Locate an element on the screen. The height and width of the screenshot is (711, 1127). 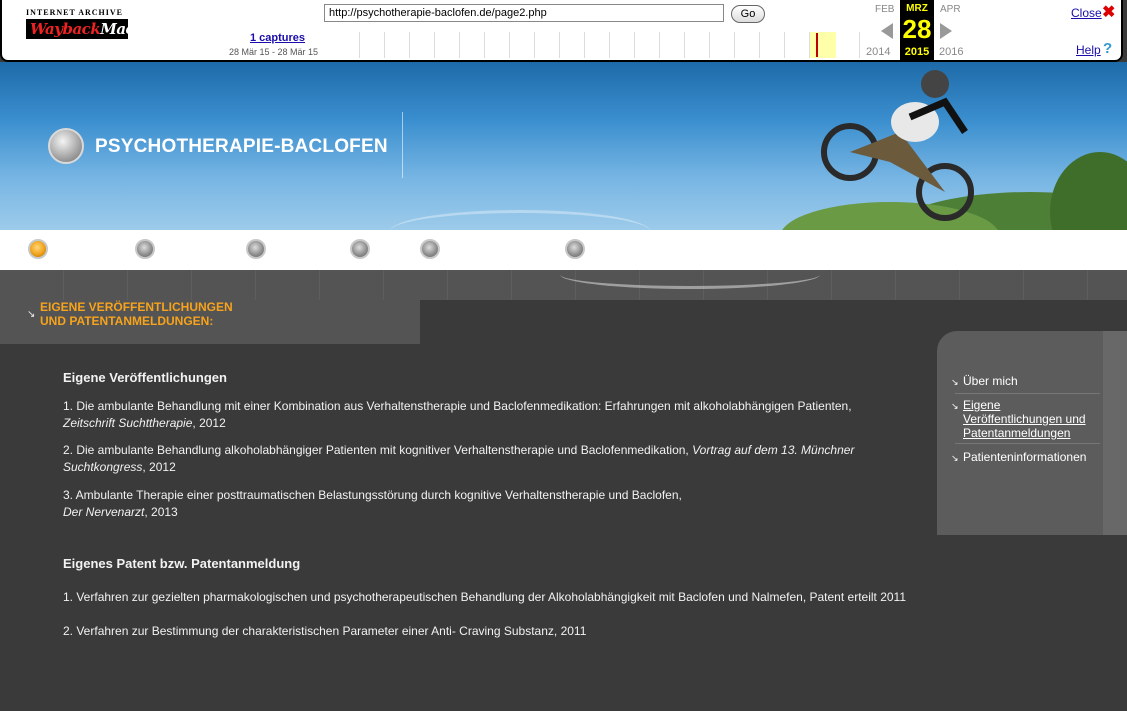
wayback-url-input is located at coordinates (524, 13).